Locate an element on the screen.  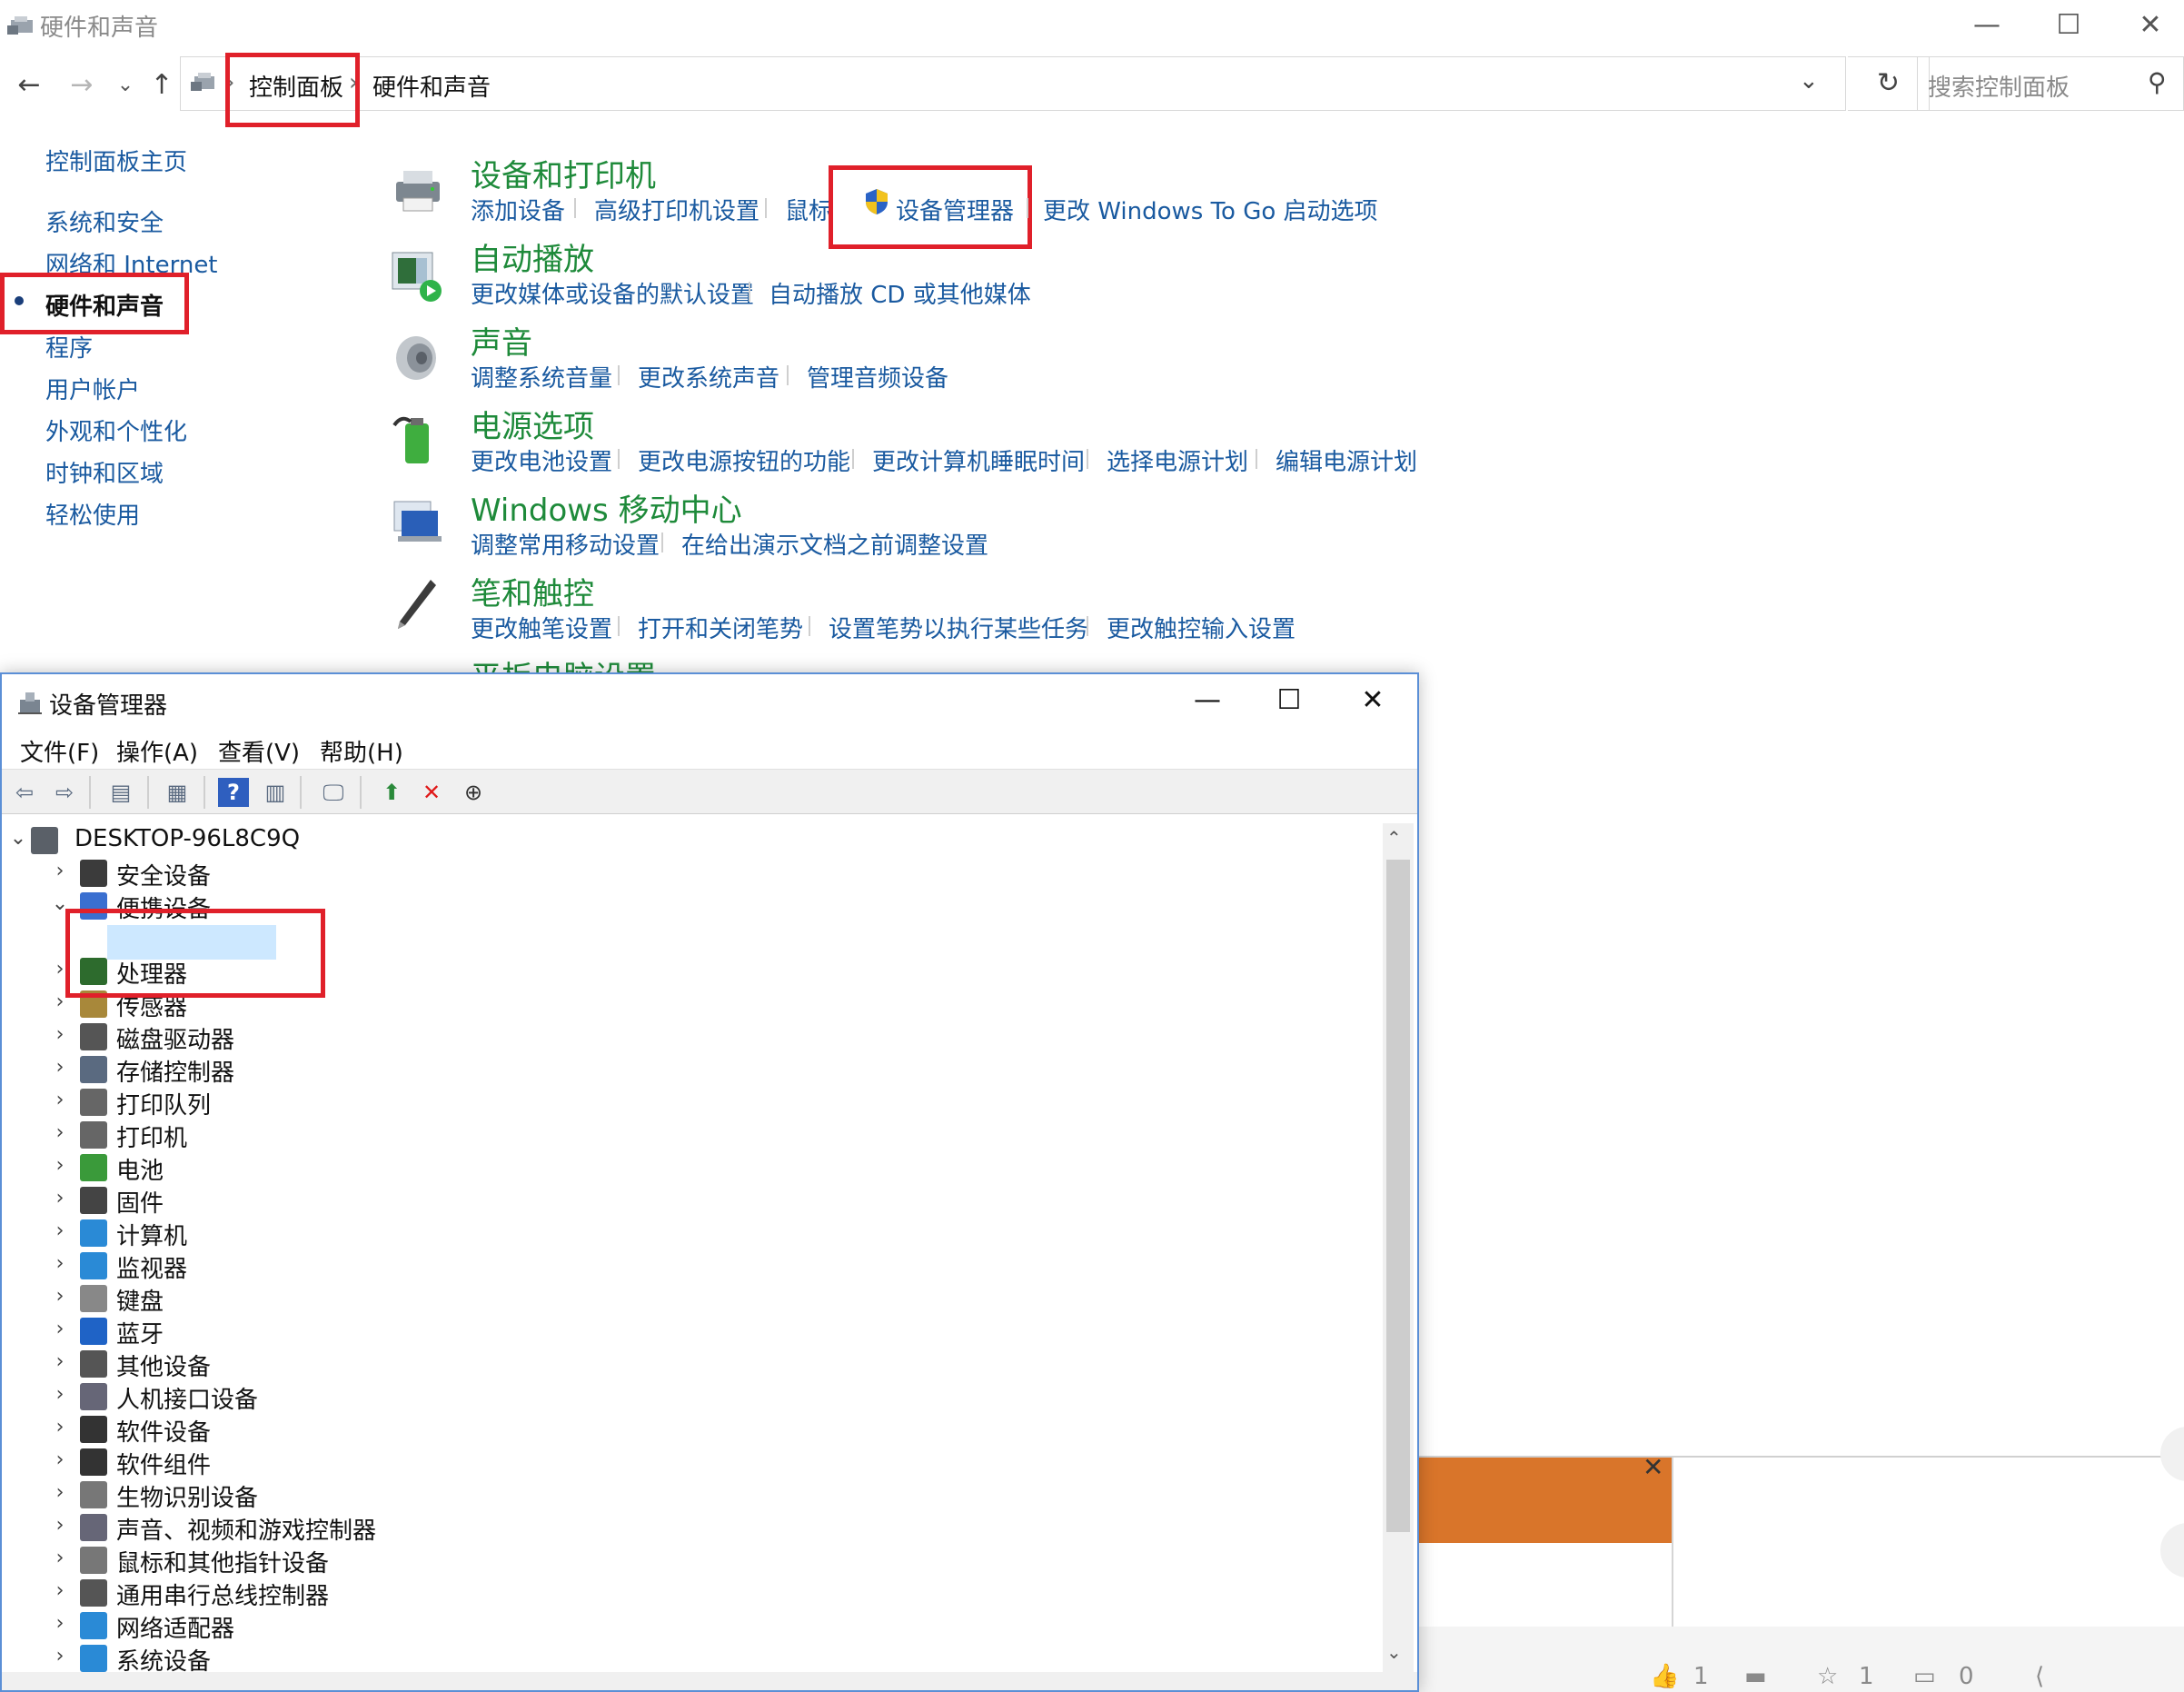
link-change-system-sounds: 更改系统声音 is located at coordinates (708, 376).